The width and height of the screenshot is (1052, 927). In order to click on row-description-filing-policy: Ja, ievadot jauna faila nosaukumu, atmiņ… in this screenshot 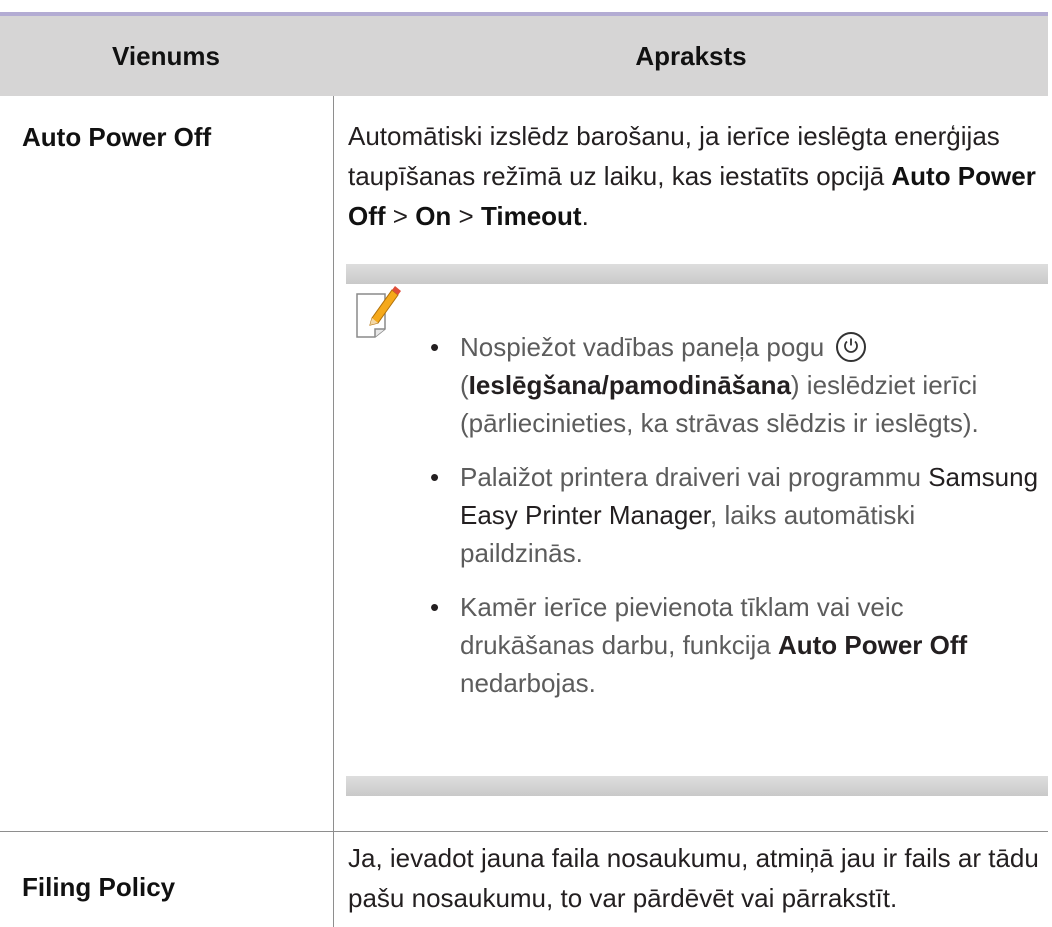, I will do `click(693, 878)`.